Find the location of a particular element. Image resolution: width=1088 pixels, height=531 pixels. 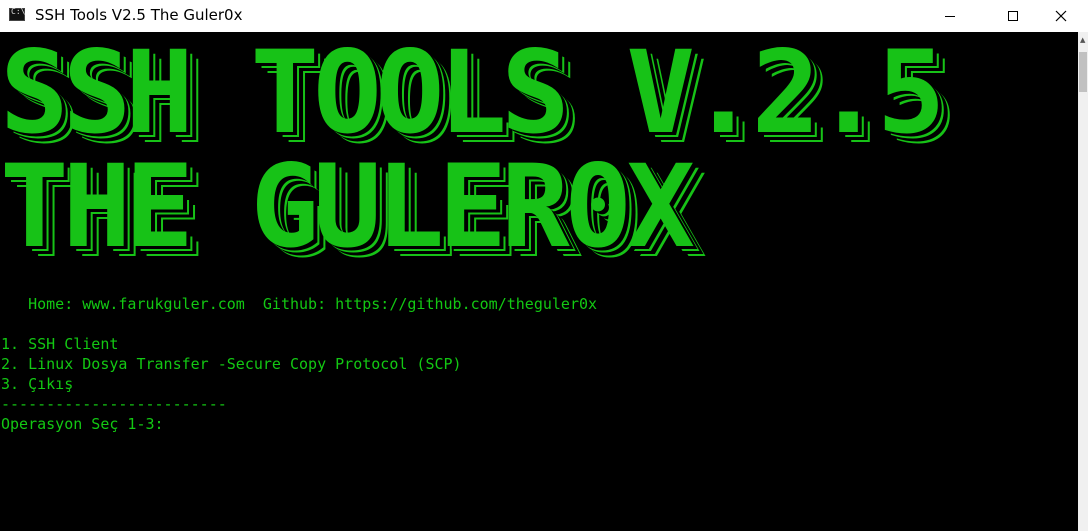

menu-item-exit: 3. Çıkış is located at coordinates (37, 384).